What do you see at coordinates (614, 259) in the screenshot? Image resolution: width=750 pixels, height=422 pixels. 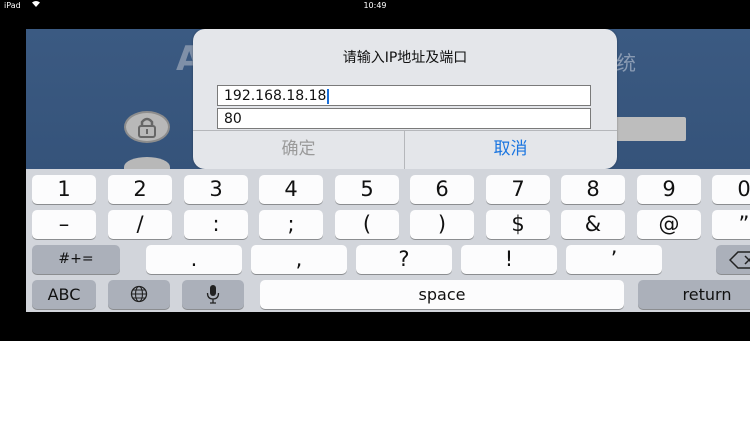 I see `key-apostrophe: ’` at bounding box center [614, 259].